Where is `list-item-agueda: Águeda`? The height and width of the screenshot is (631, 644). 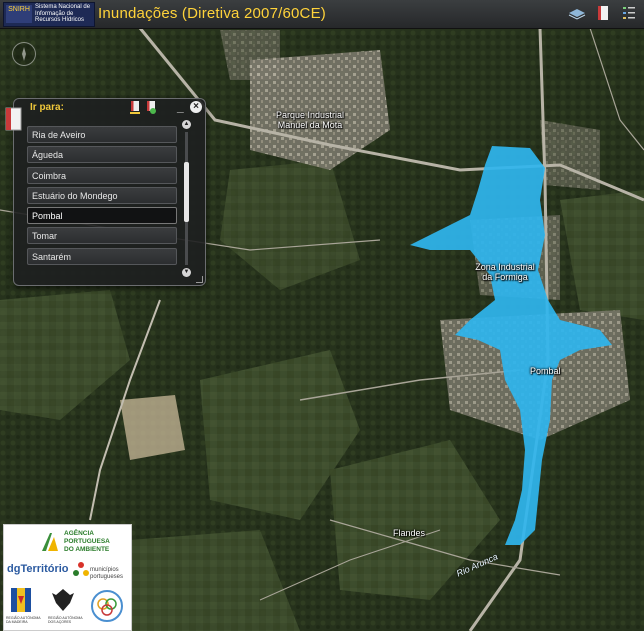 list-item-agueda: Águeda is located at coordinates (102, 155).